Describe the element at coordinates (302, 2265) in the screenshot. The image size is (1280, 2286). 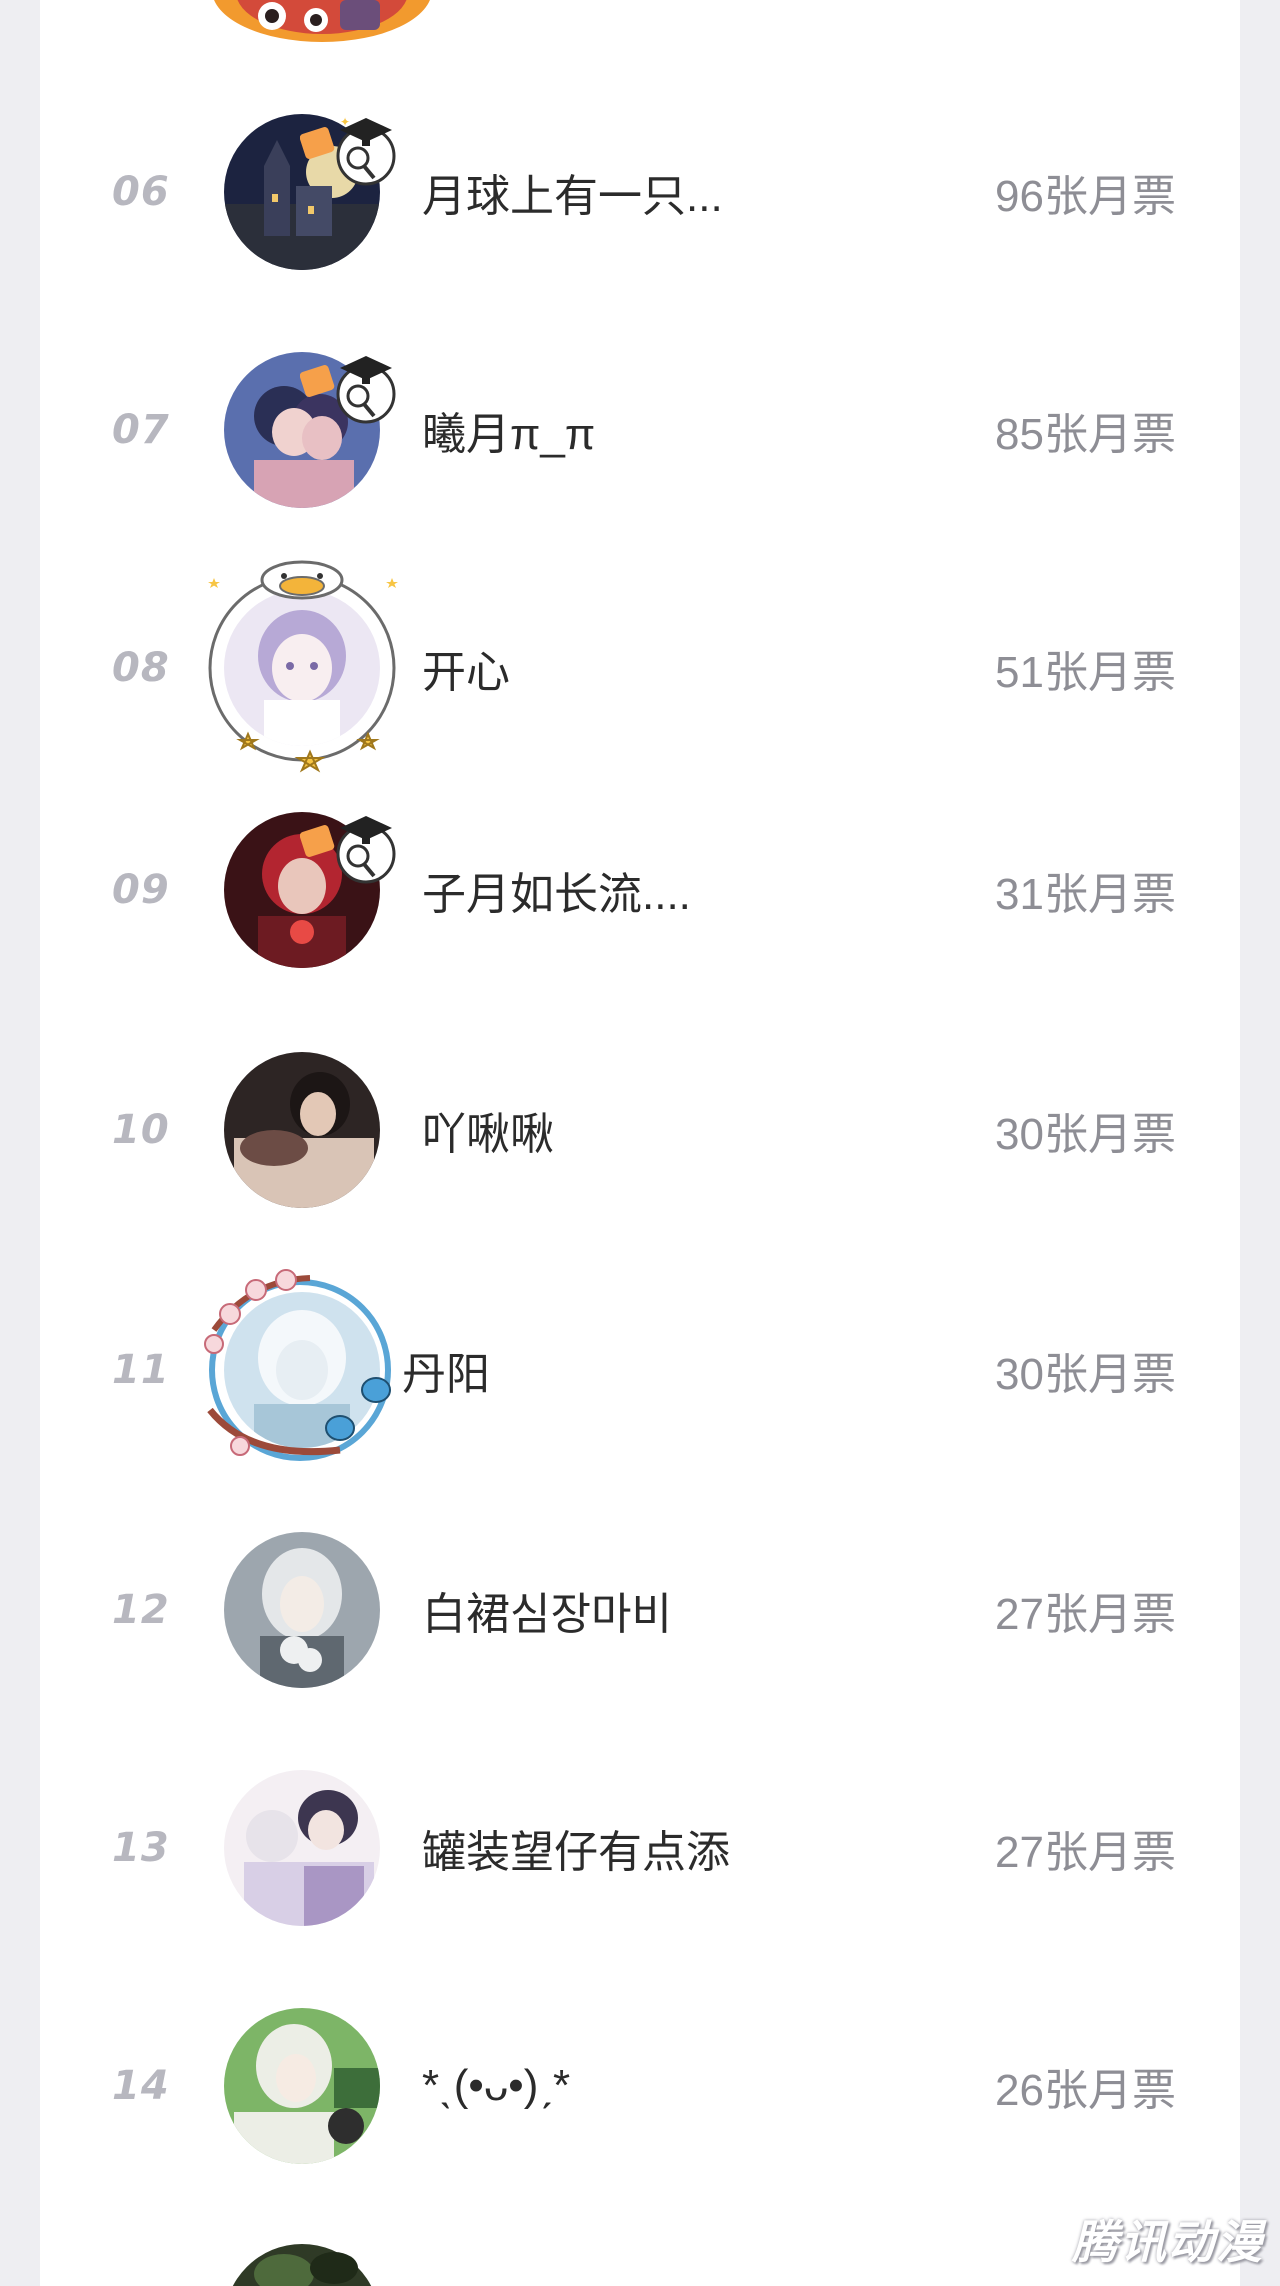
I see `next-entry-avatar-partial` at that location.